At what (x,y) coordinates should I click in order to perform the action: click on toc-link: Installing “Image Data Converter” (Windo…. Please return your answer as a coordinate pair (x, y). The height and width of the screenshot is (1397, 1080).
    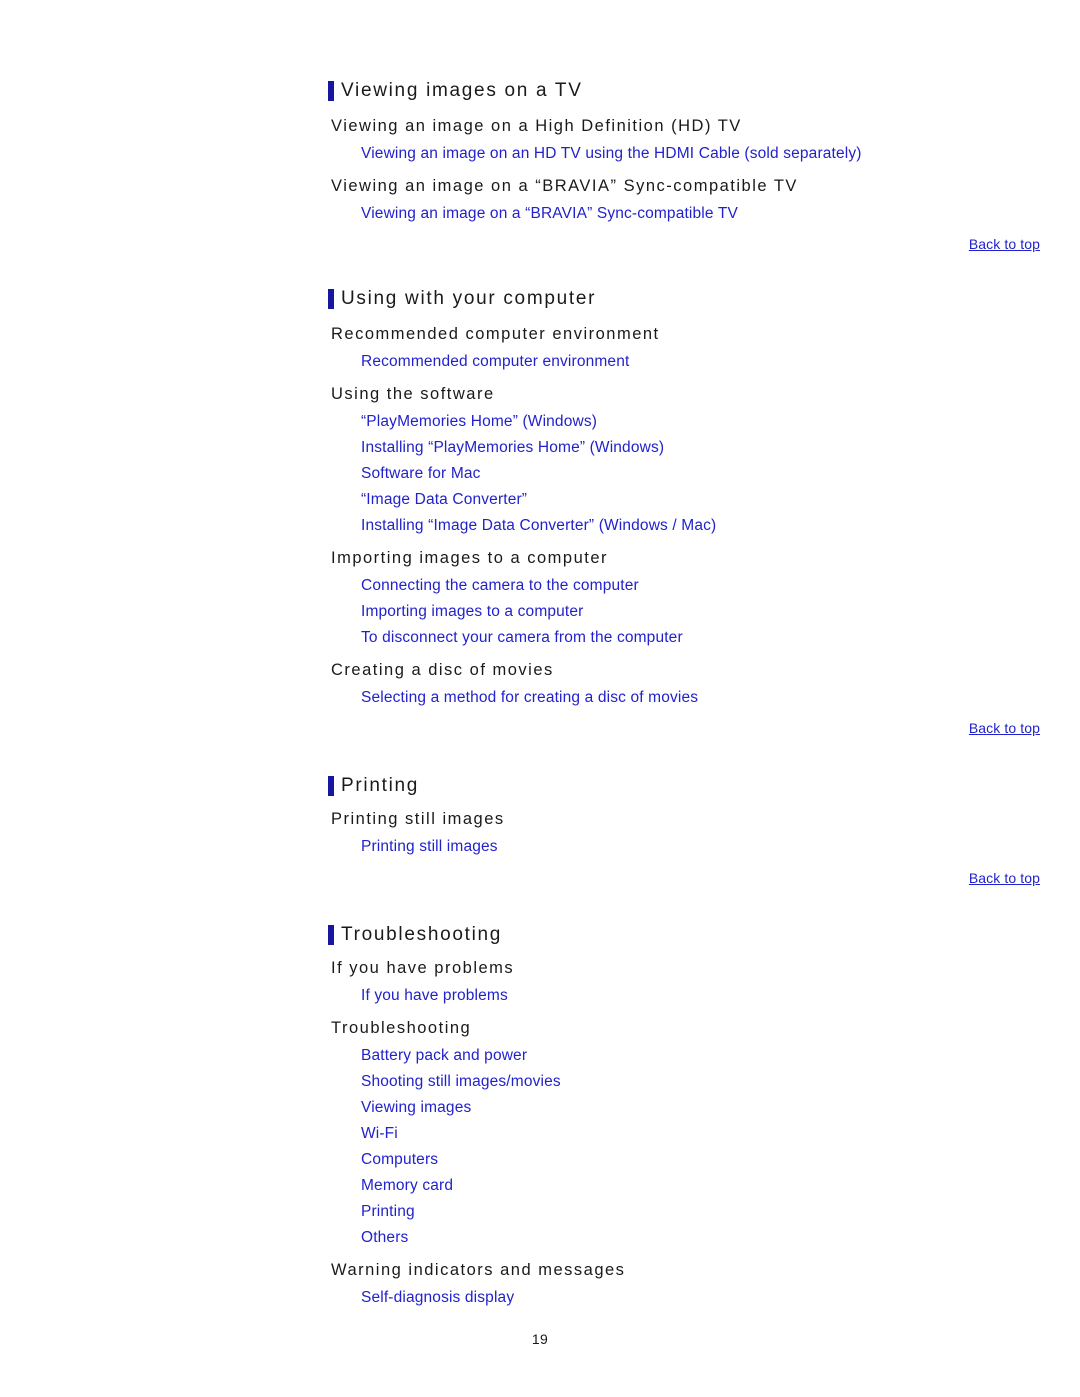
    Looking at the image, I should click on (710, 526).